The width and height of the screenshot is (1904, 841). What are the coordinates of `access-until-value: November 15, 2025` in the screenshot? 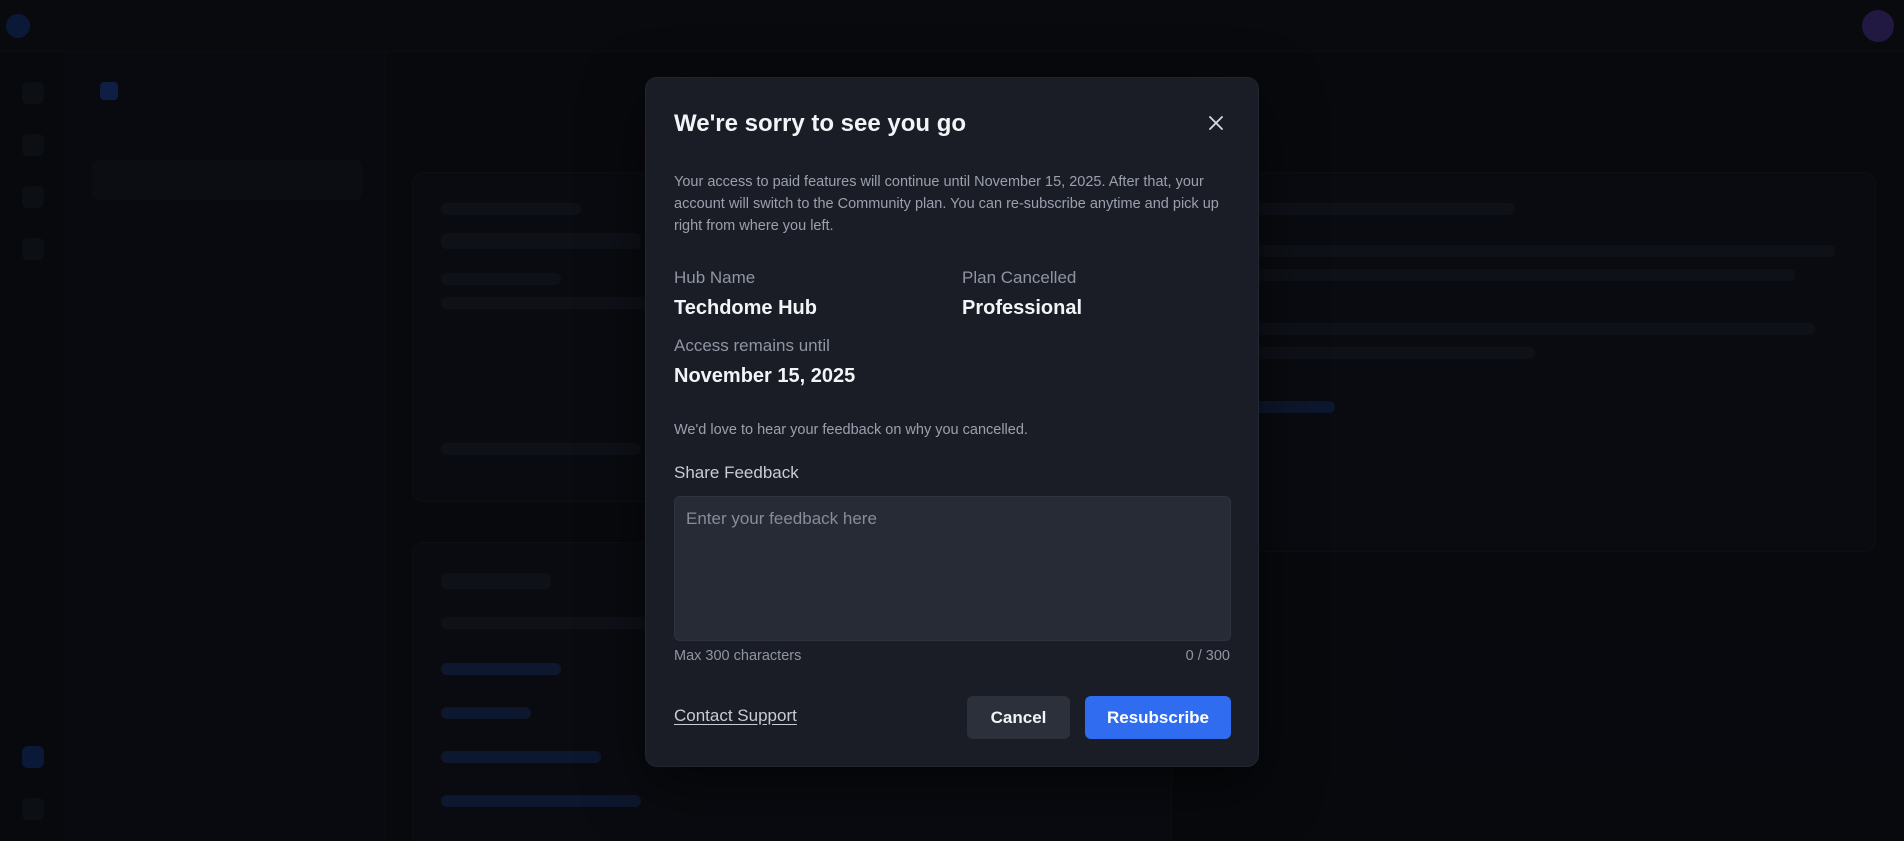 It's located at (765, 376).